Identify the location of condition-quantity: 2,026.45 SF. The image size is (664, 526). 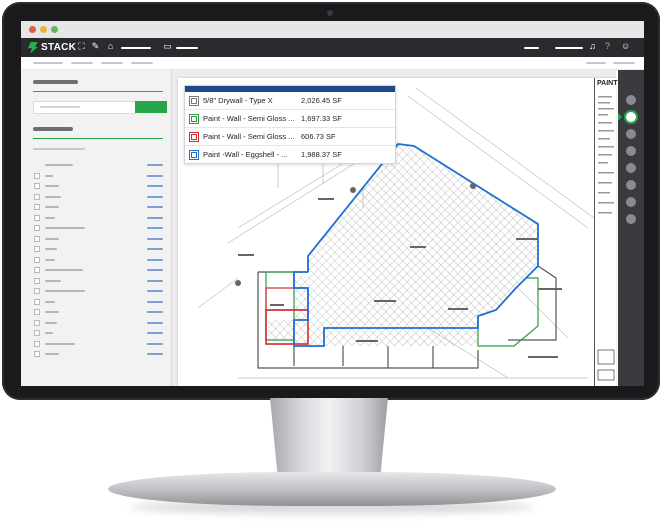
(321, 100).